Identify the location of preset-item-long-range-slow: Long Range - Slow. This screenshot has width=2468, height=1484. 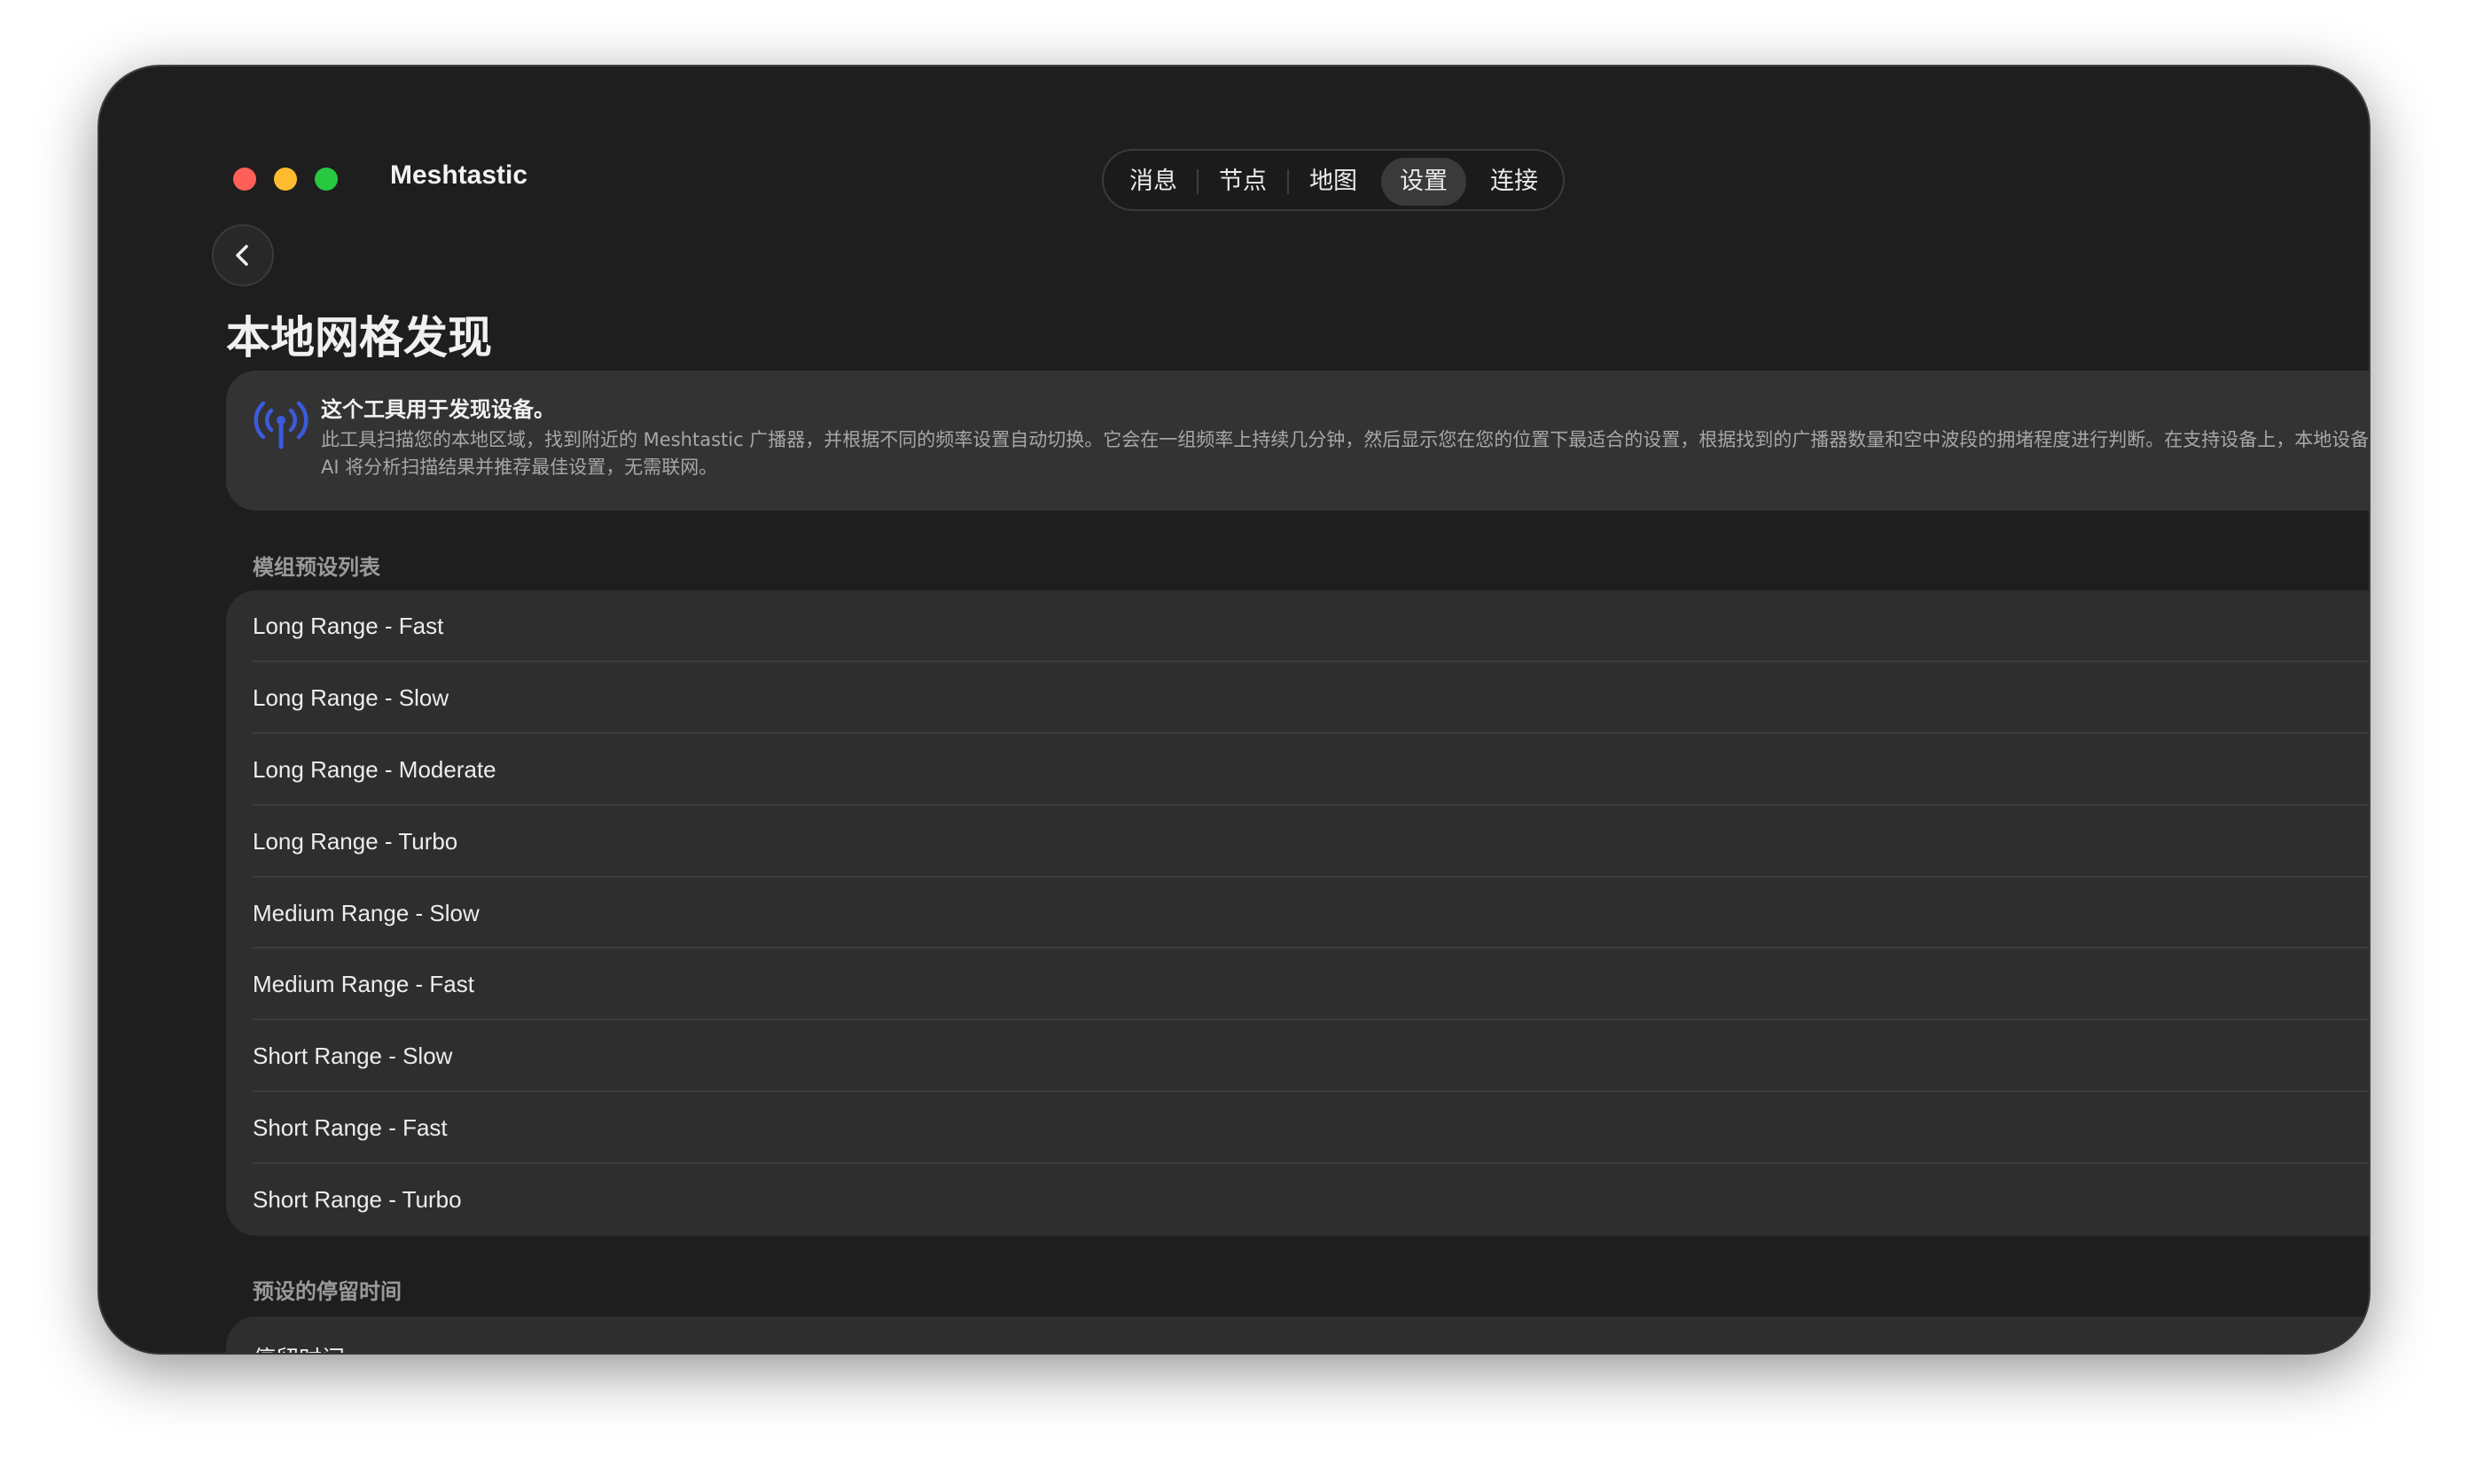
(1297, 698).